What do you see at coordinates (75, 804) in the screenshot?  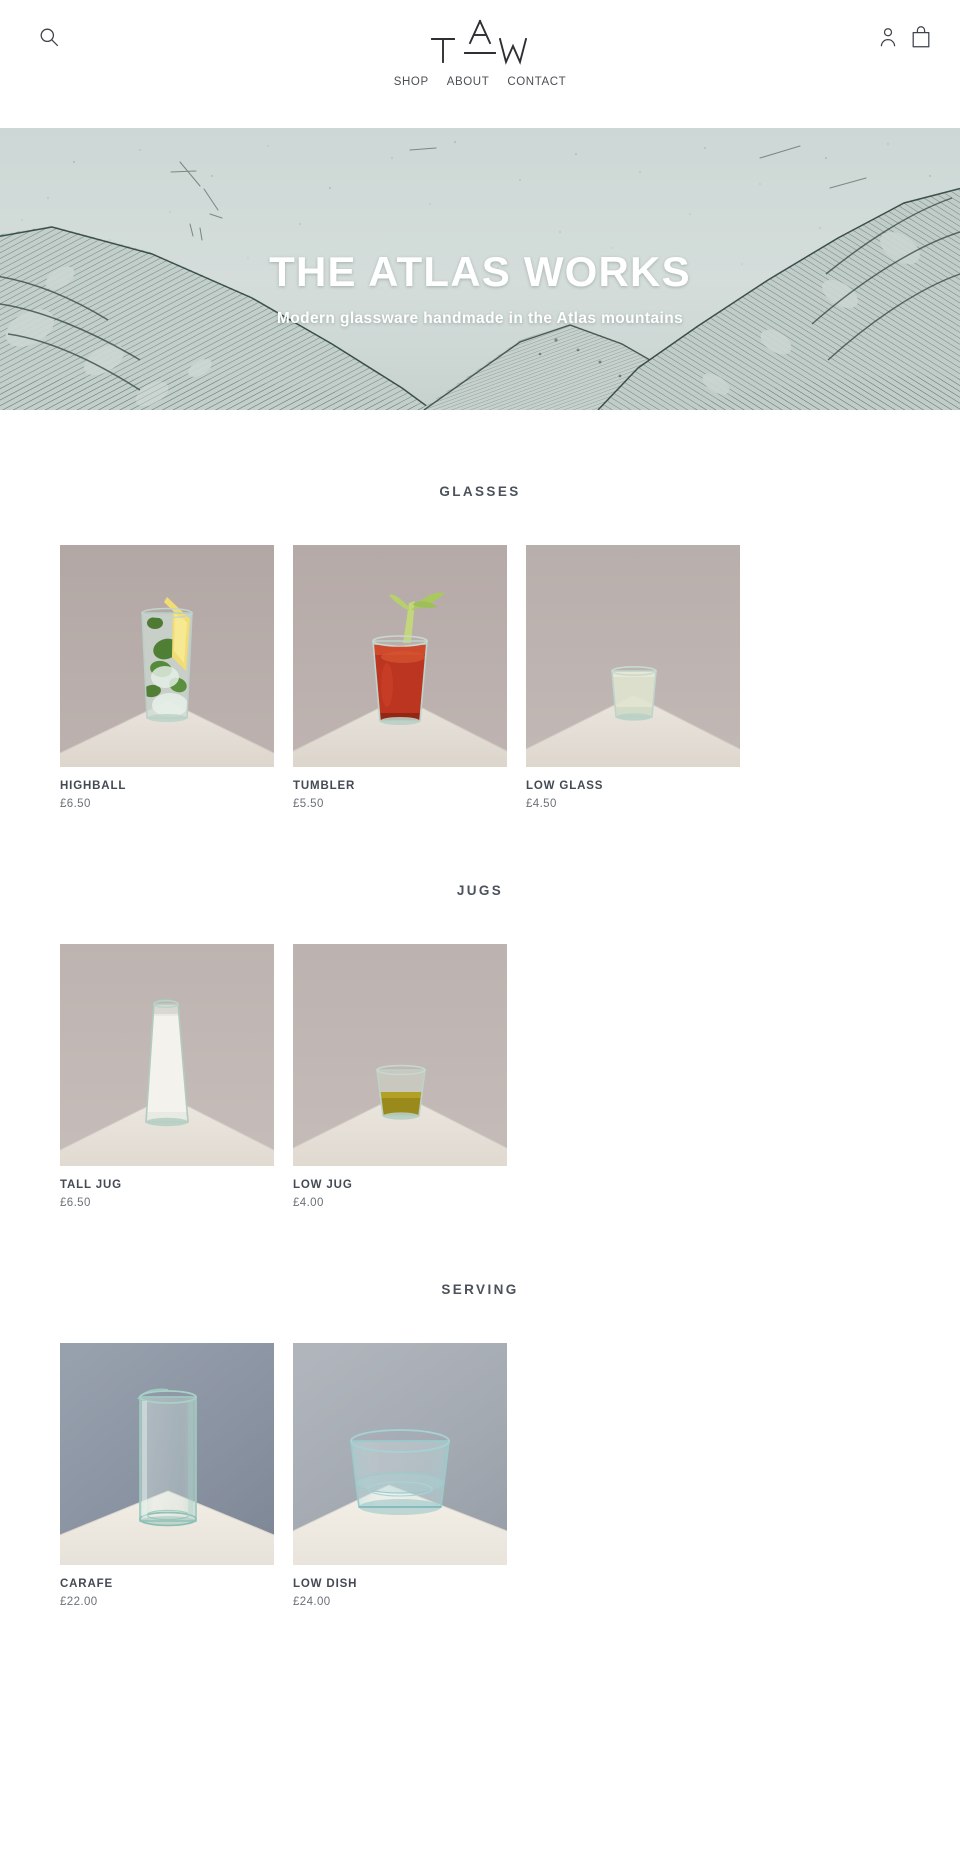 I see `product-price-highball: £6.50` at bounding box center [75, 804].